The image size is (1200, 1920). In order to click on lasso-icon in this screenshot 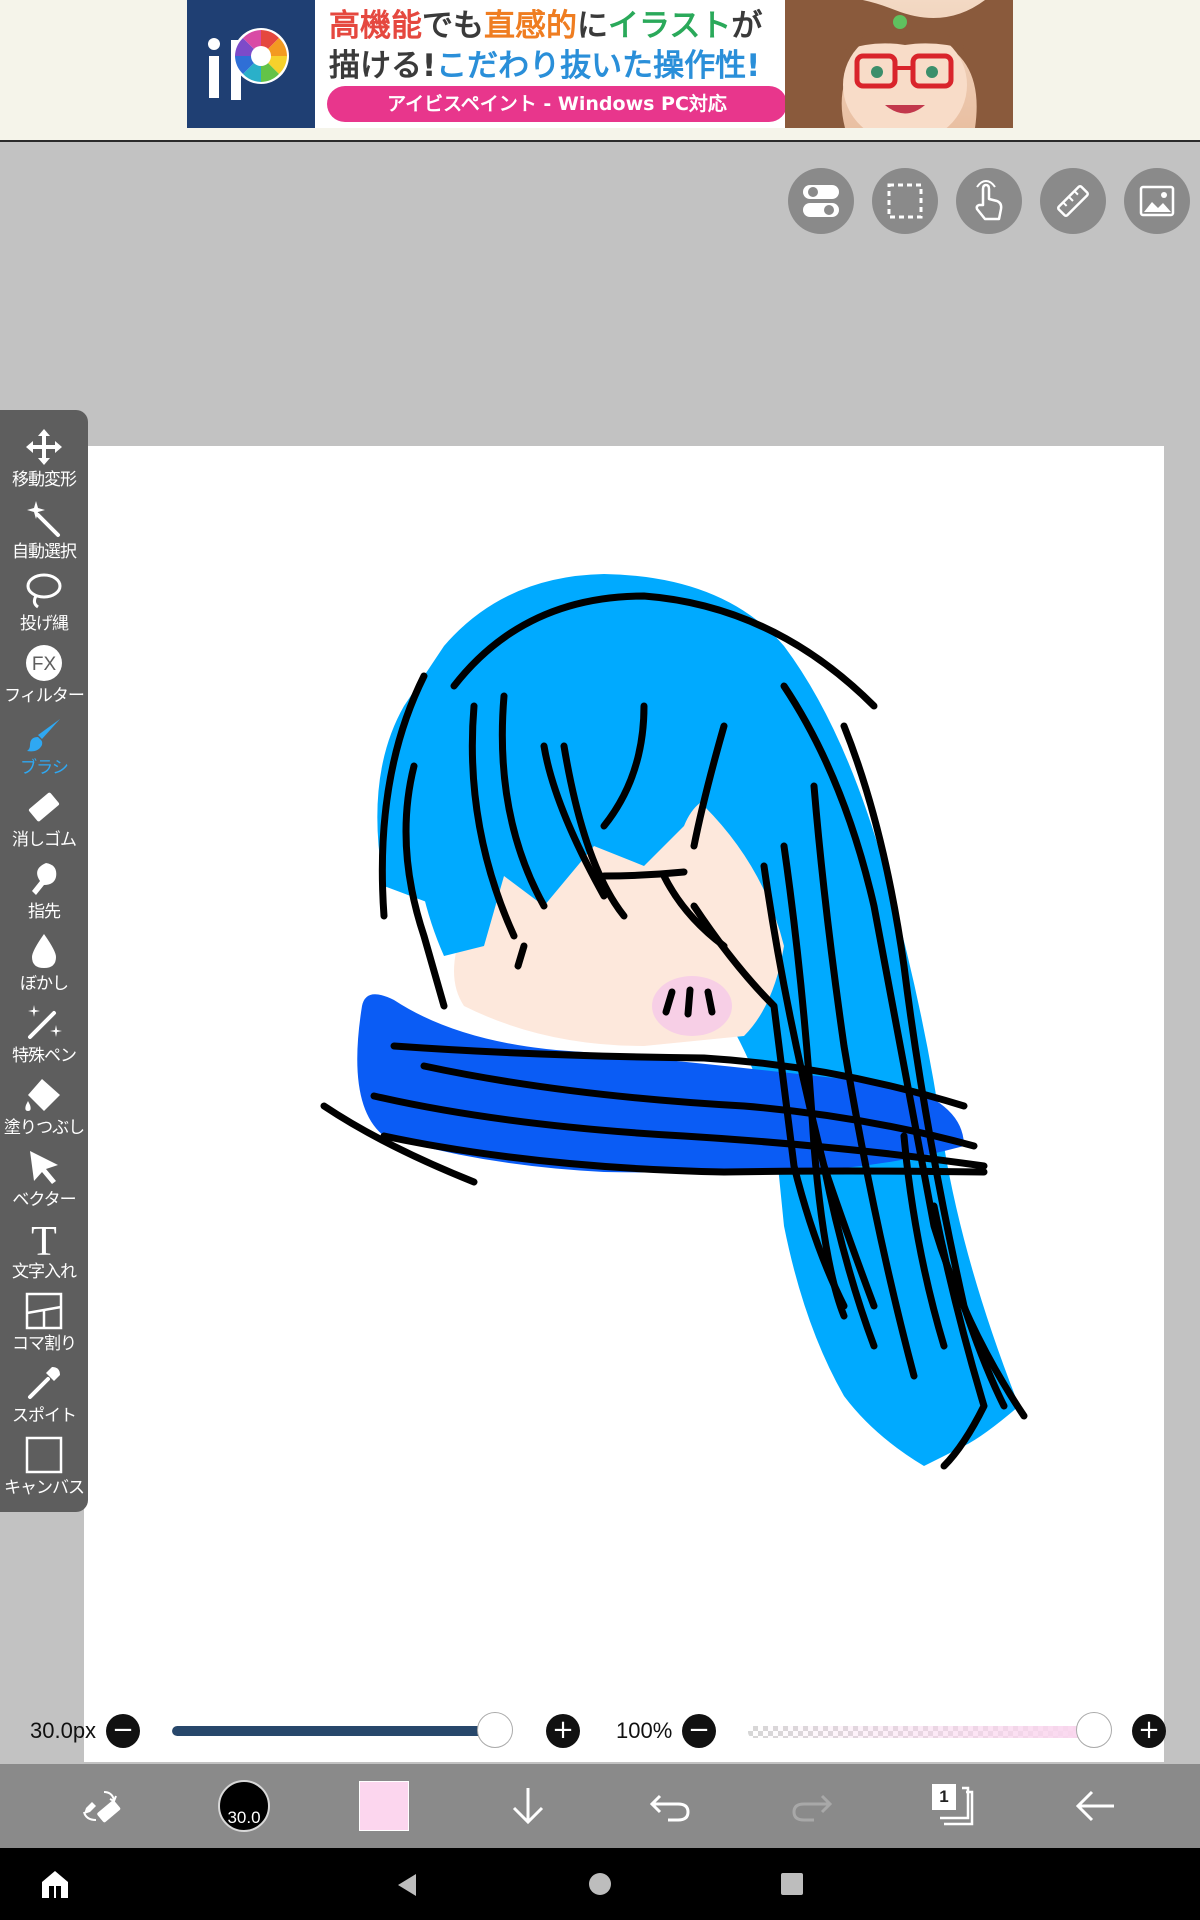, I will do `click(44, 591)`.